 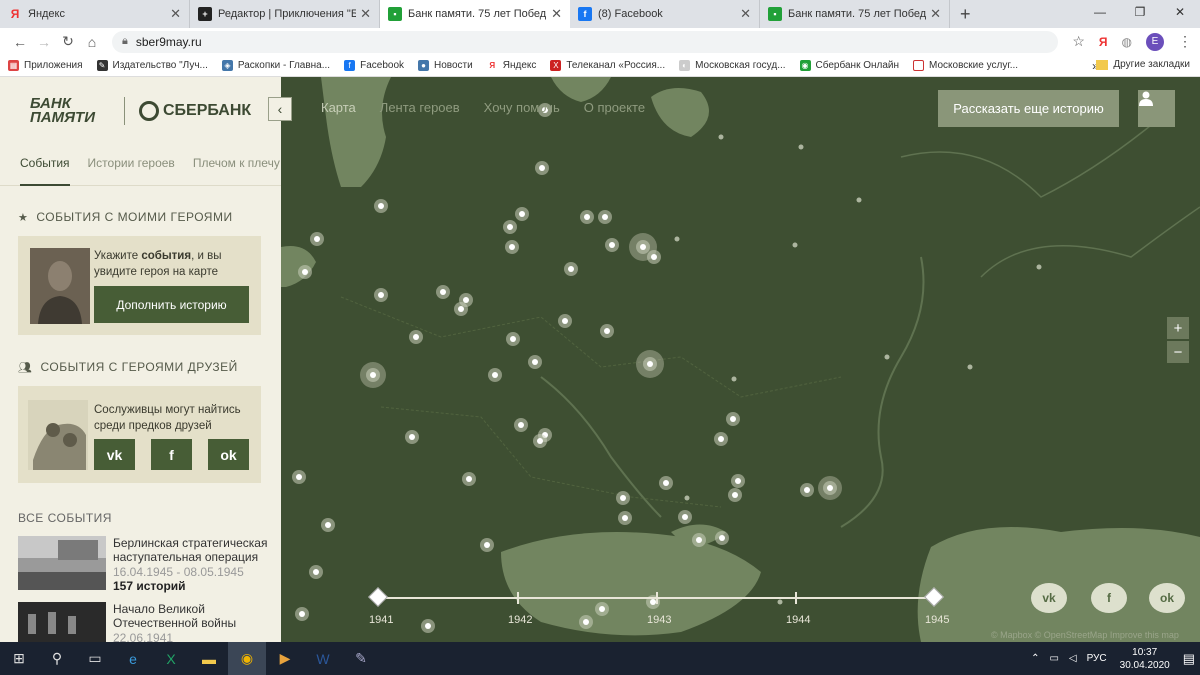 What do you see at coordinates (95, 658) in the screenshot?
I see `task-view-icon: ▭` at bounding box center [95, 658].